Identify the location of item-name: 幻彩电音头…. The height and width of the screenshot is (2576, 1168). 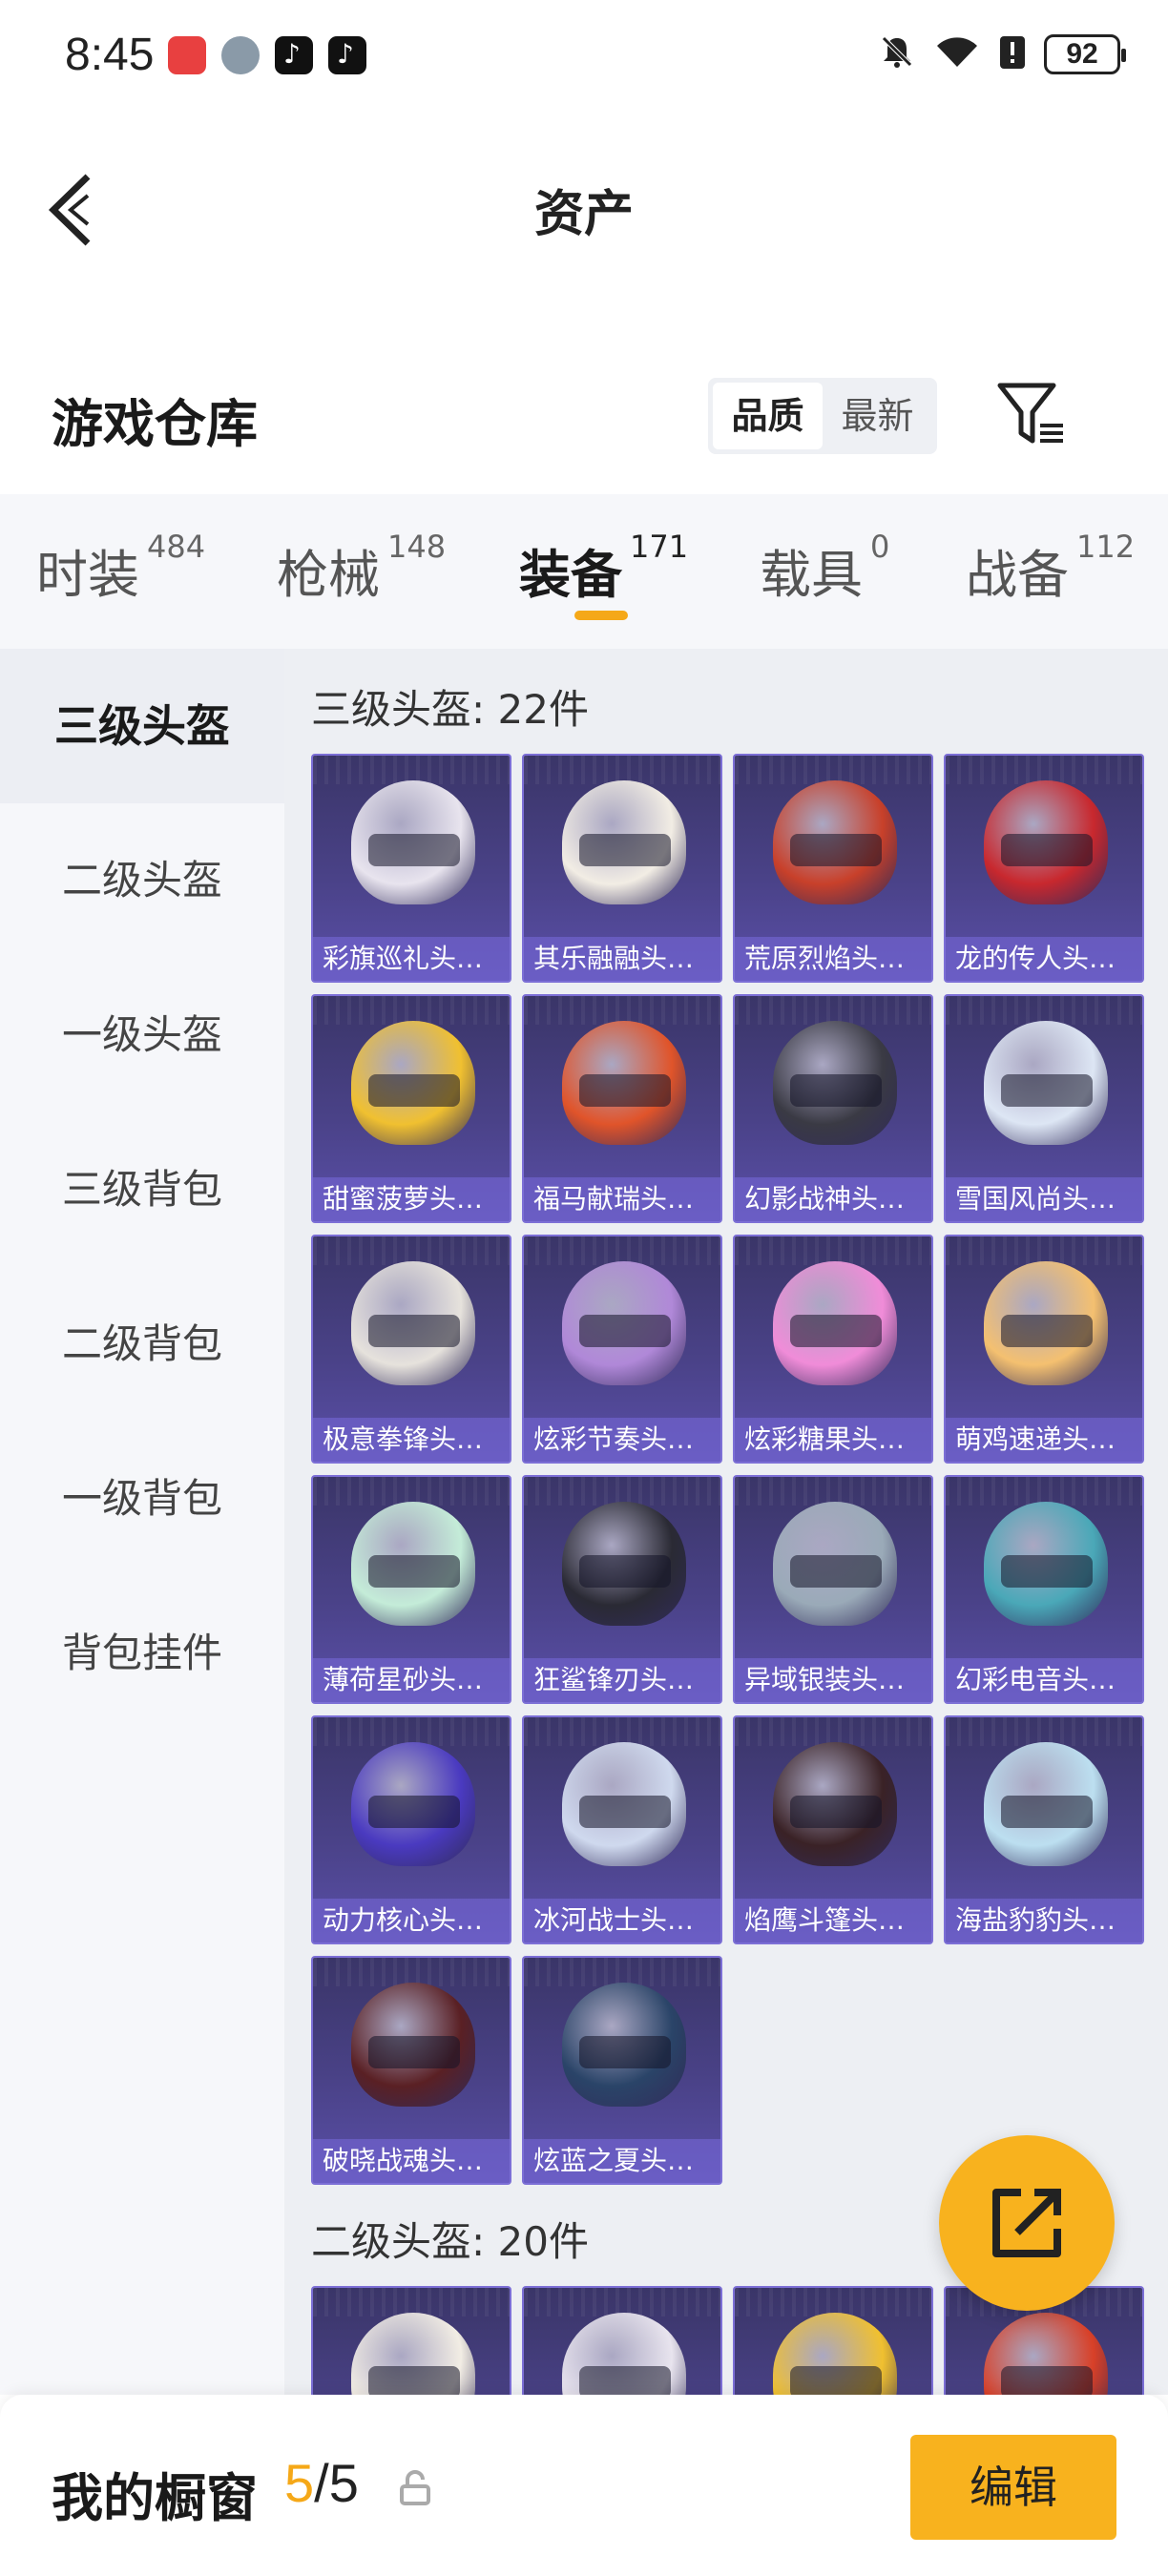
(1044, 1680).